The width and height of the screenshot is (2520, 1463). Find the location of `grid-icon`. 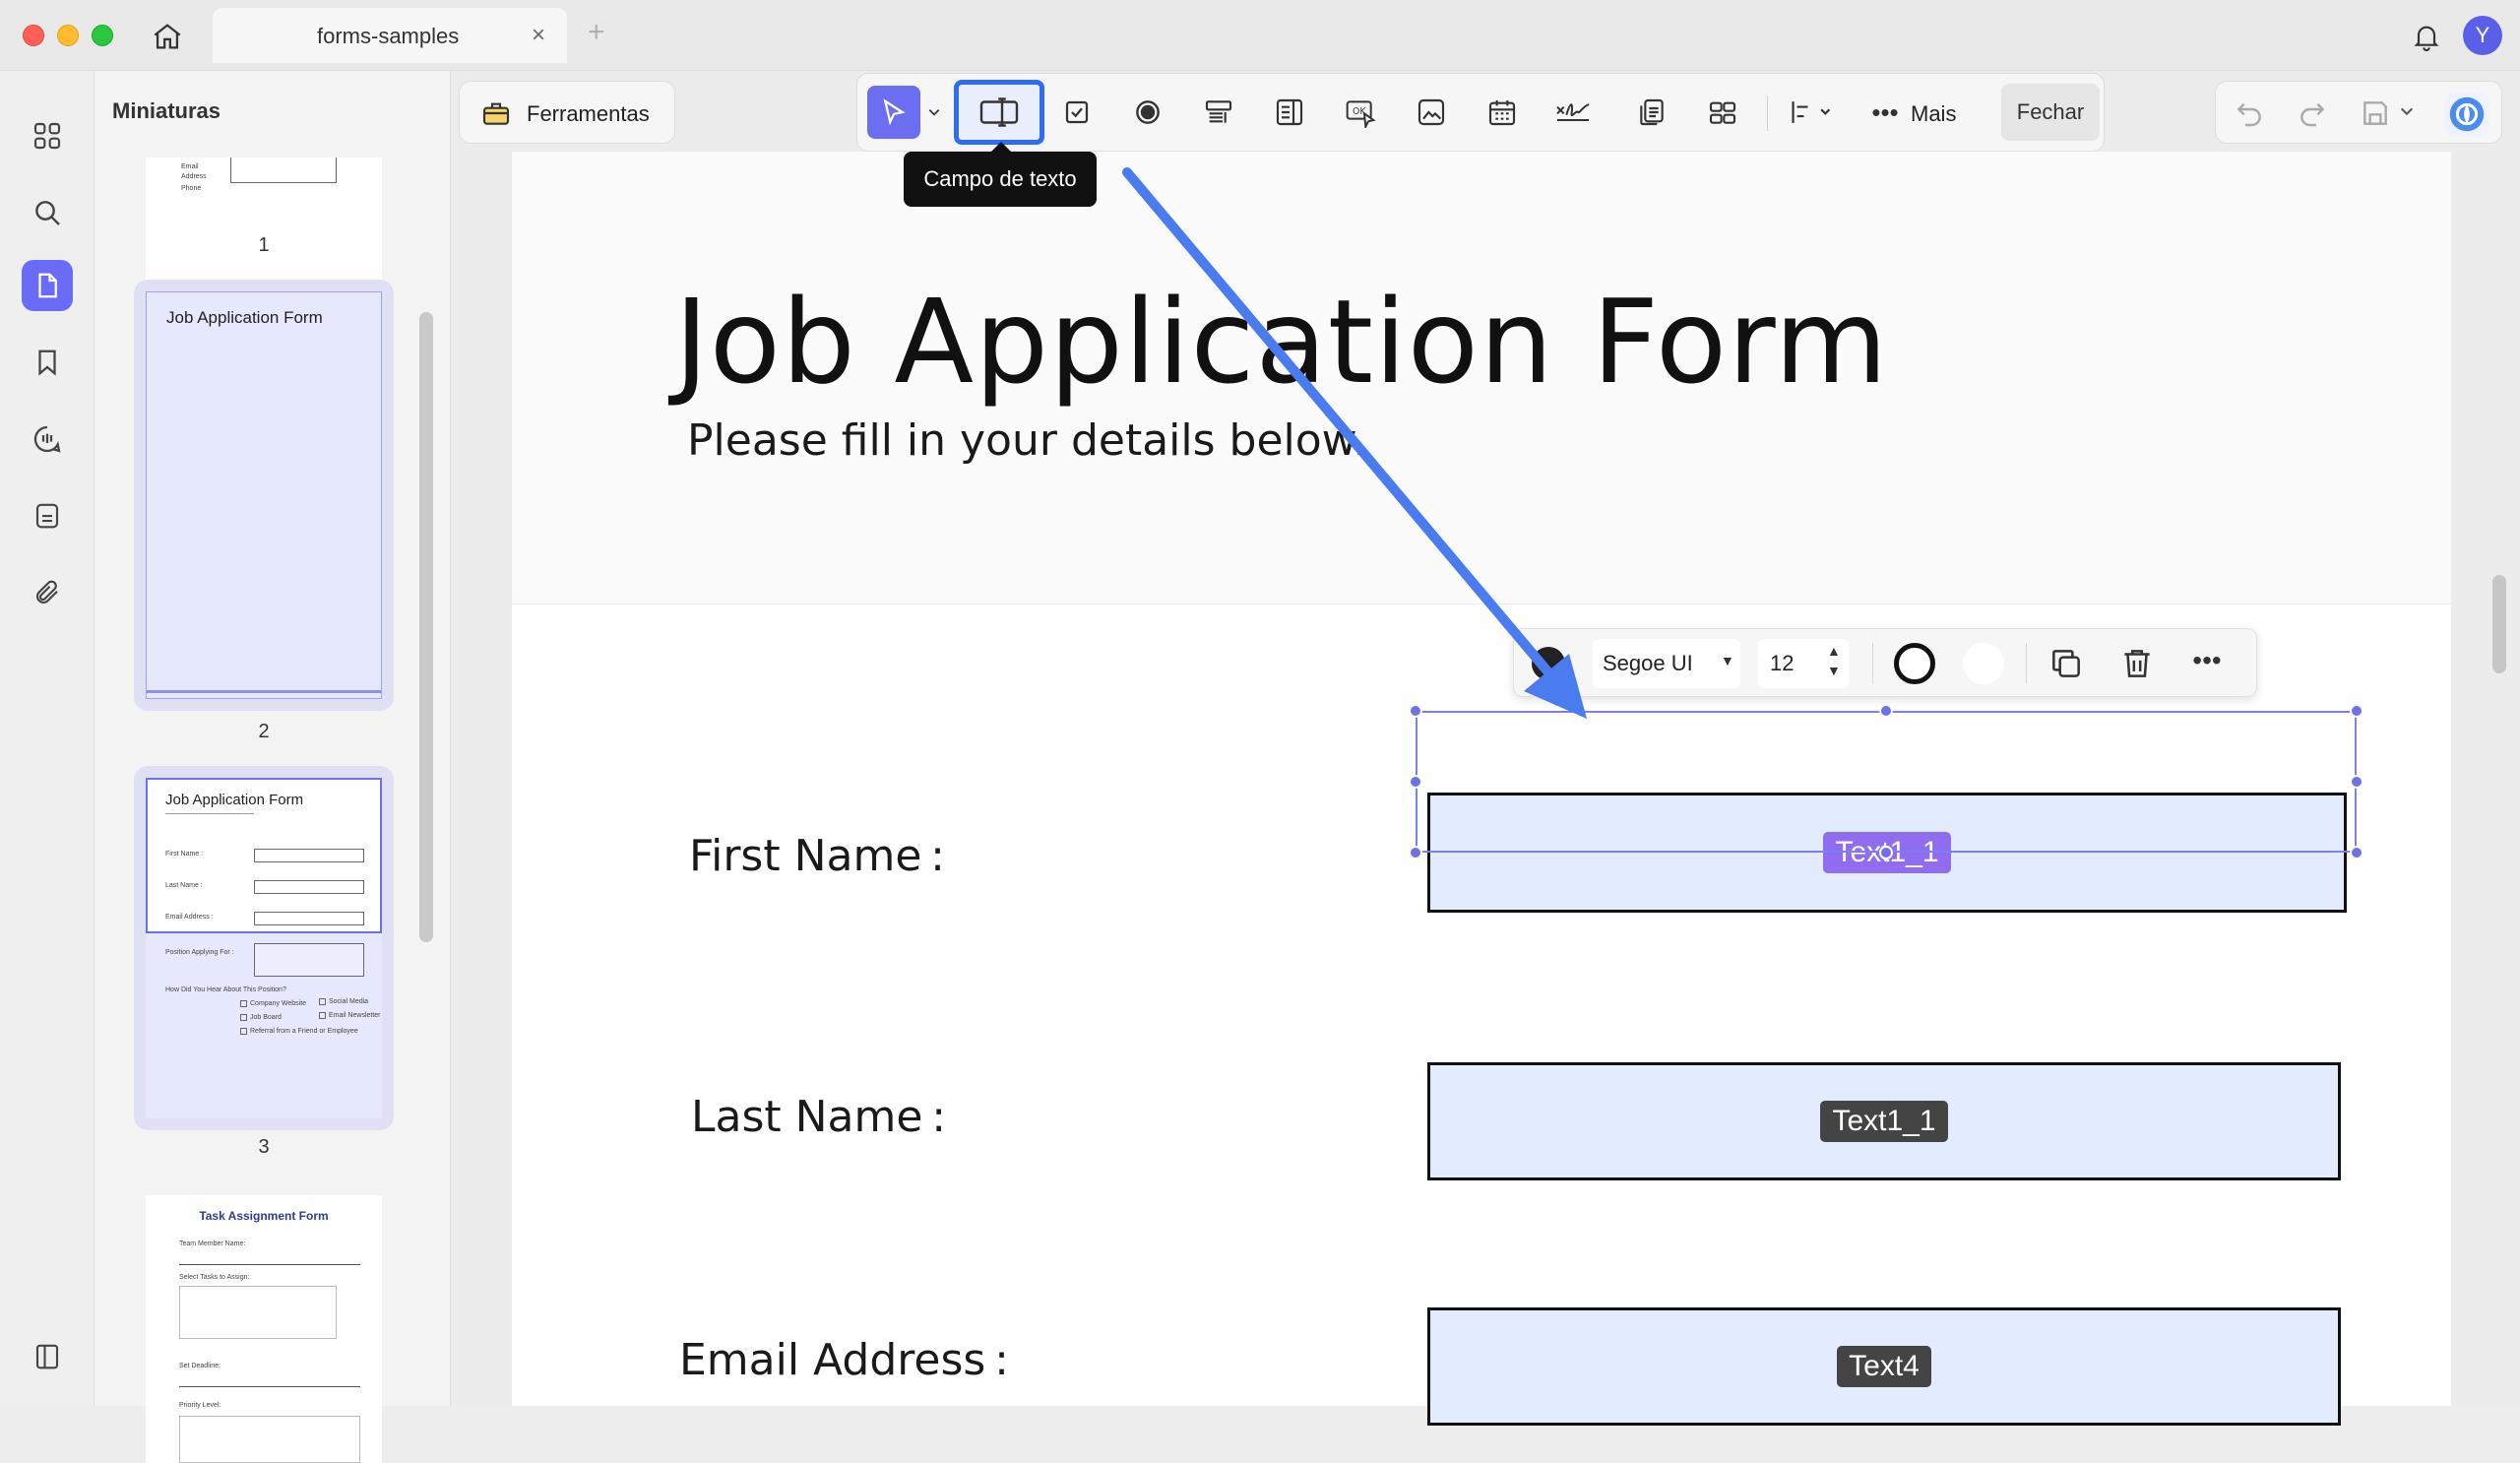

grid-icon is located at coordinates (47, 135).